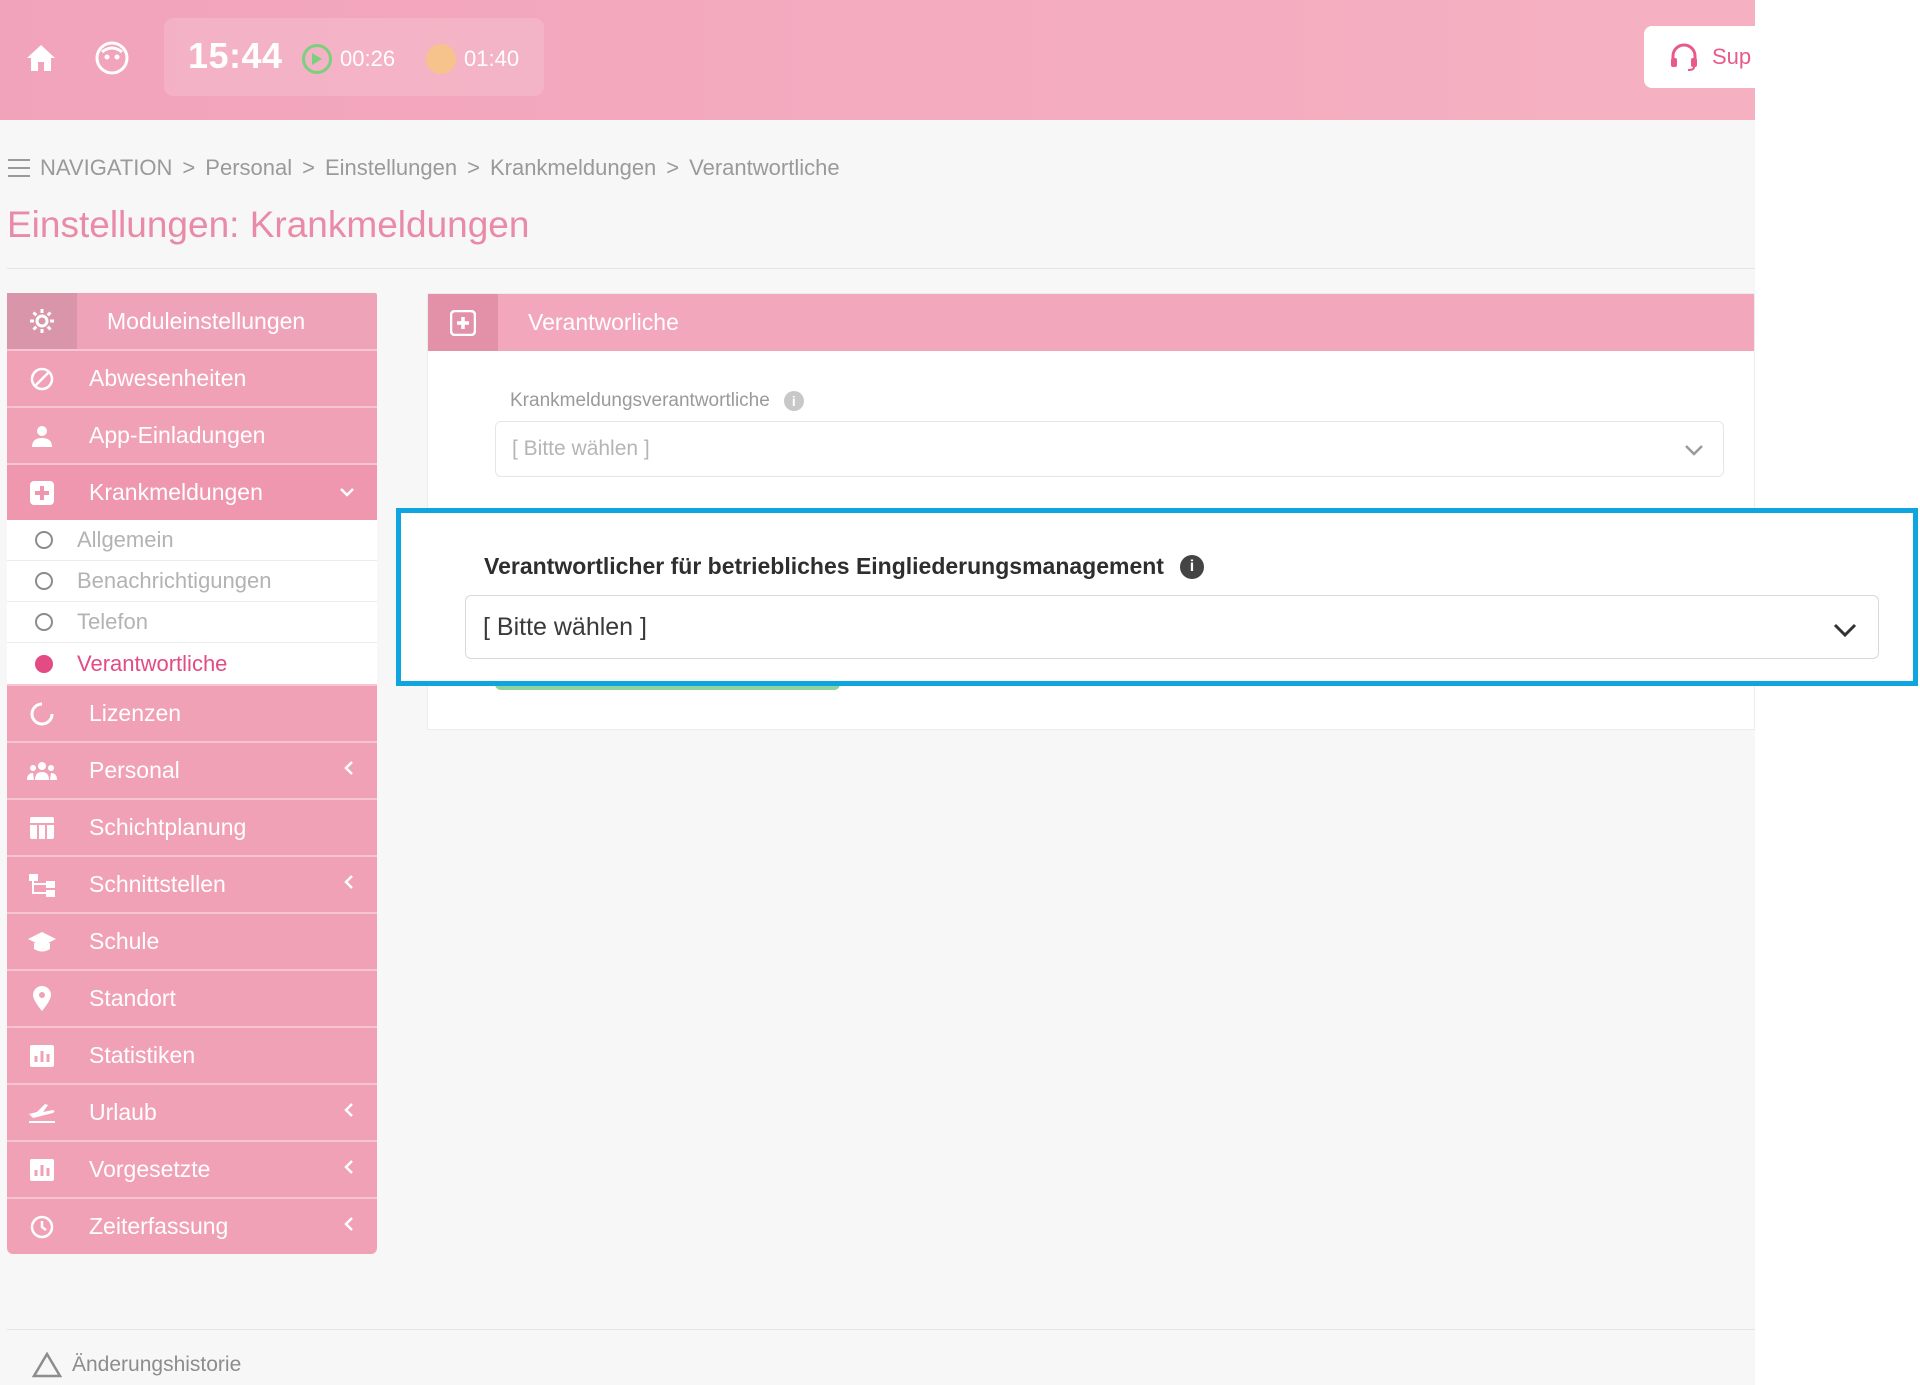 This screenshot has width=1920, height=1385. Describe the element at coordinates (42, 379) in the screenshot. I see `ban-icon` at that location.